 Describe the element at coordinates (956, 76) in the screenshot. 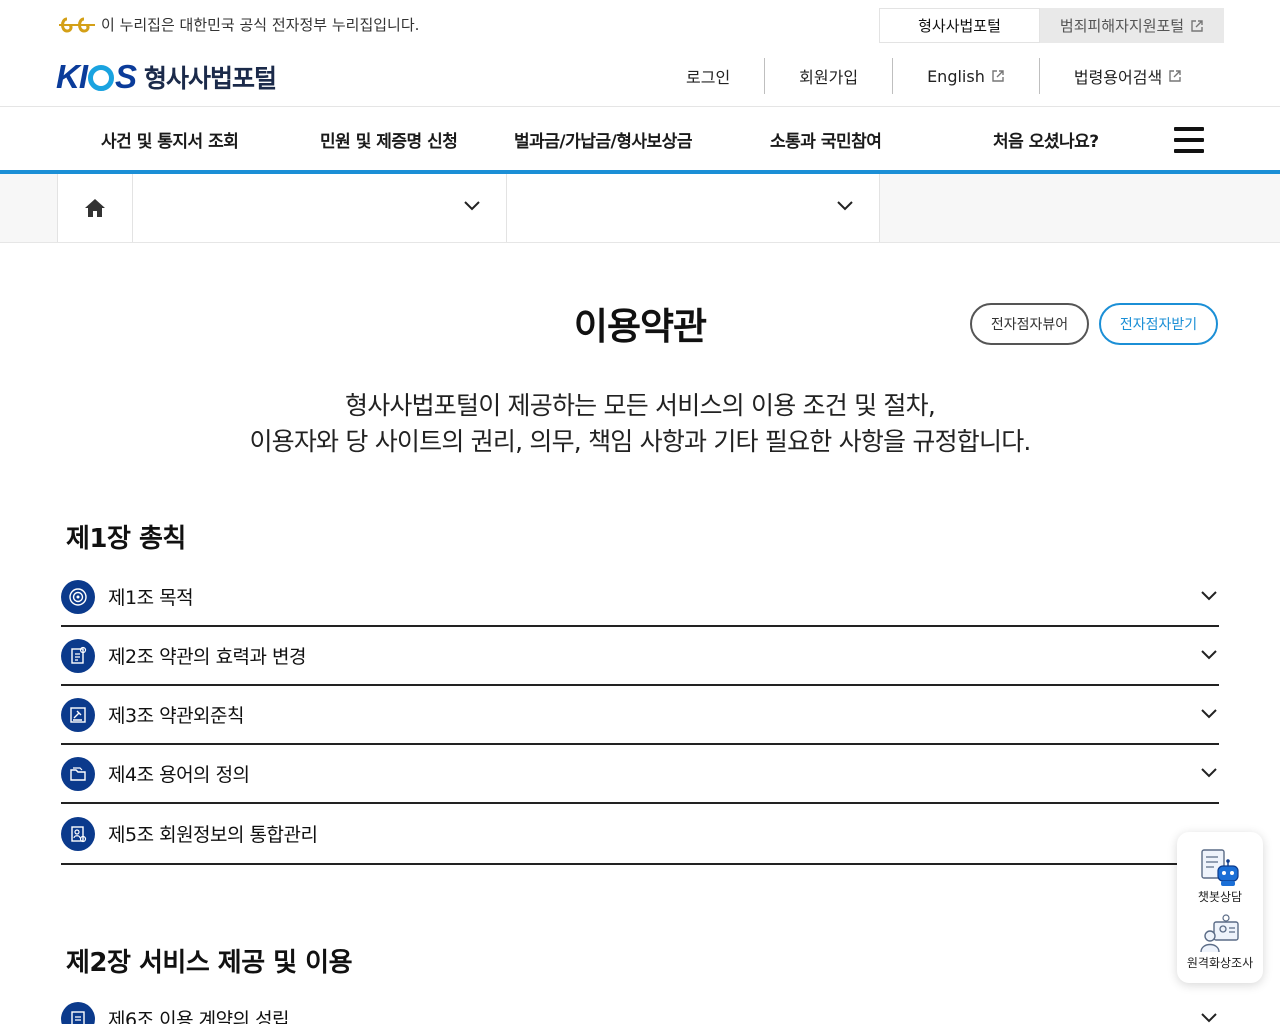

I see `english-label: English` at that location.